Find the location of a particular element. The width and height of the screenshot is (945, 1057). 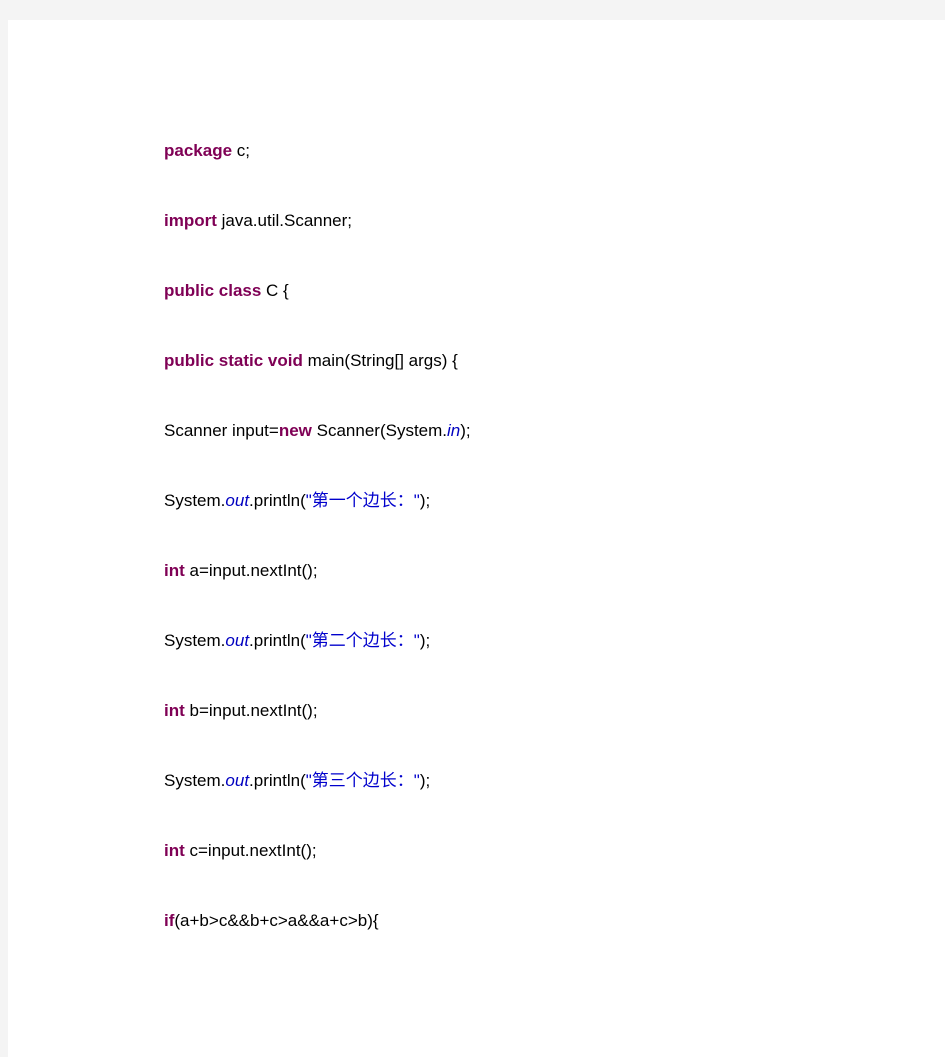

code-token-keyword: new is located at coordinates (295, 430).